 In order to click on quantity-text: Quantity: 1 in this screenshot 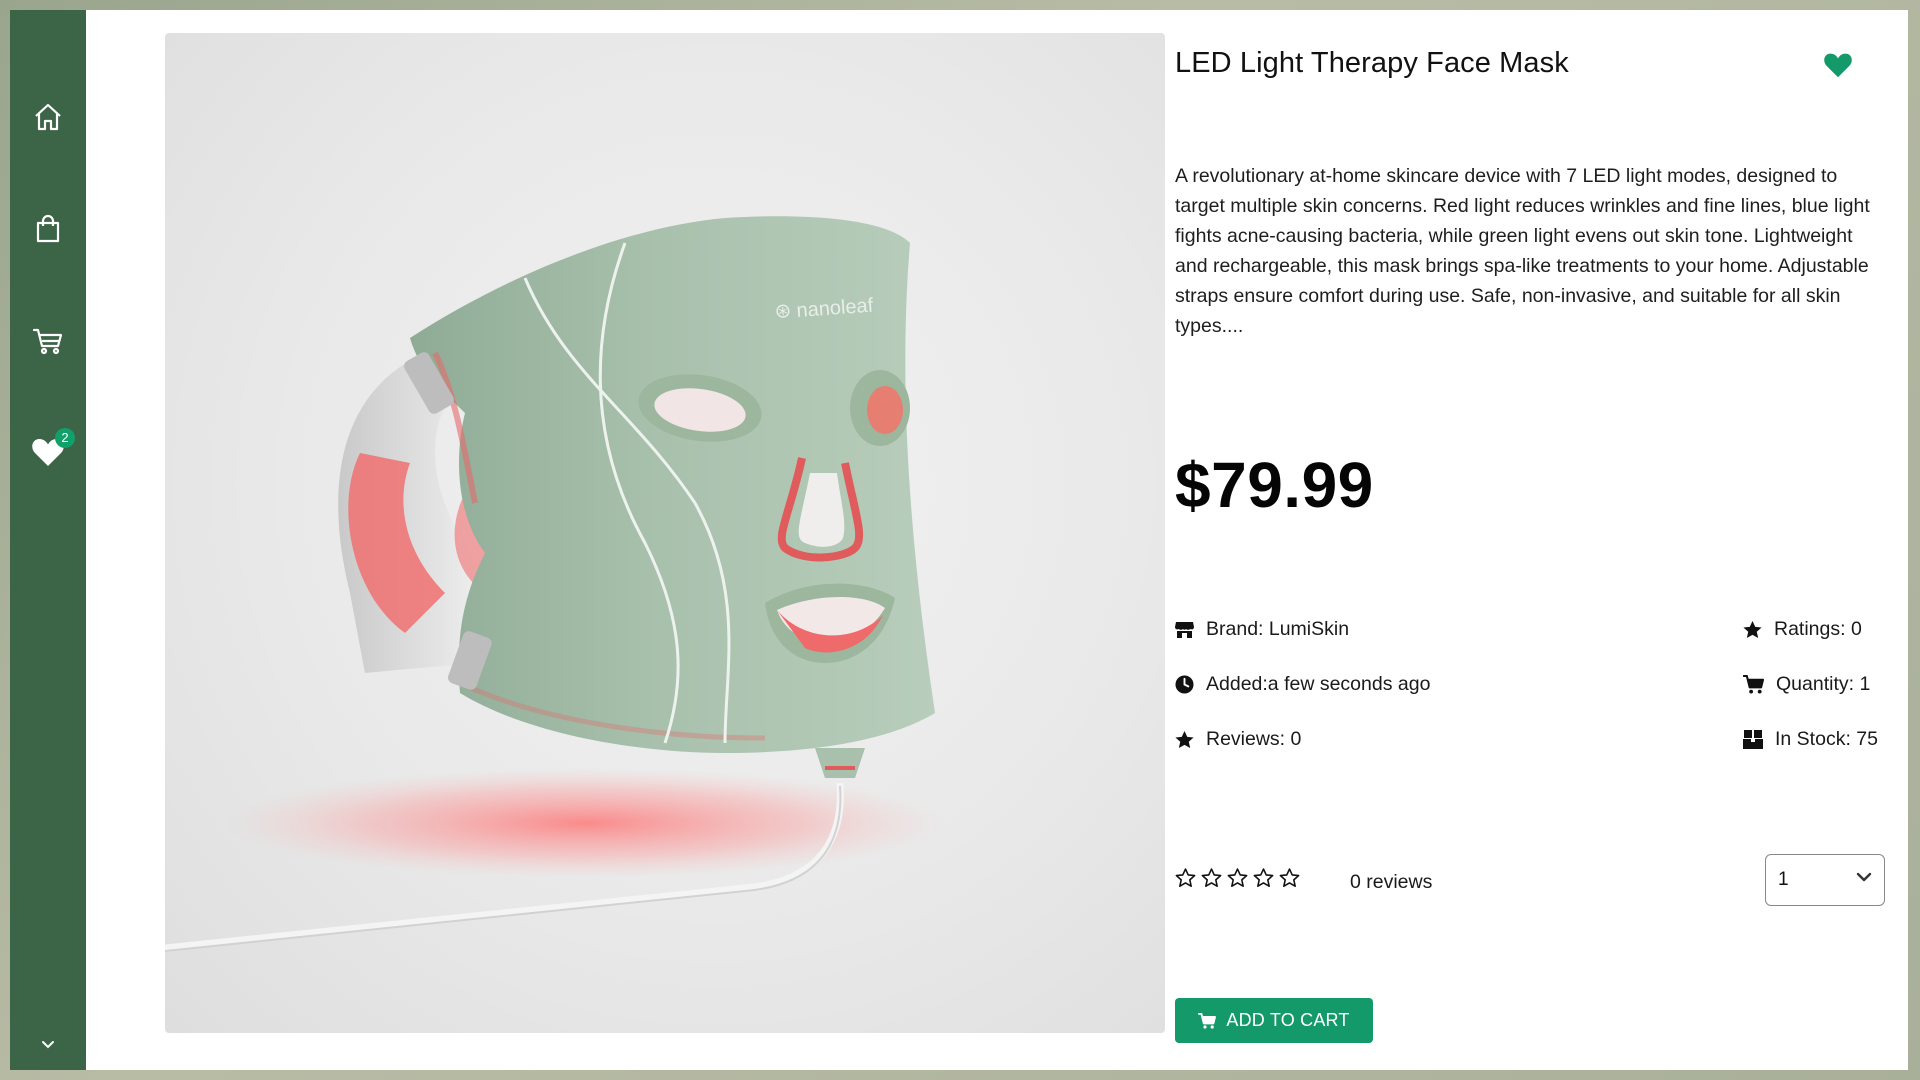, I will do `click(1823, 684)`.